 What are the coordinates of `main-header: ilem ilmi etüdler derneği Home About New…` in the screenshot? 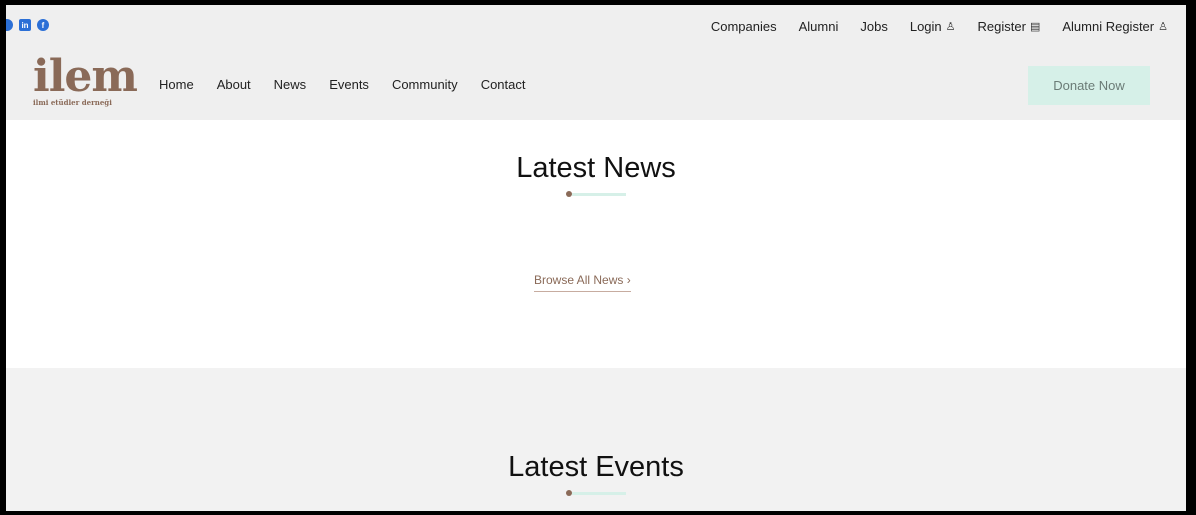 It's located at (596, 82).